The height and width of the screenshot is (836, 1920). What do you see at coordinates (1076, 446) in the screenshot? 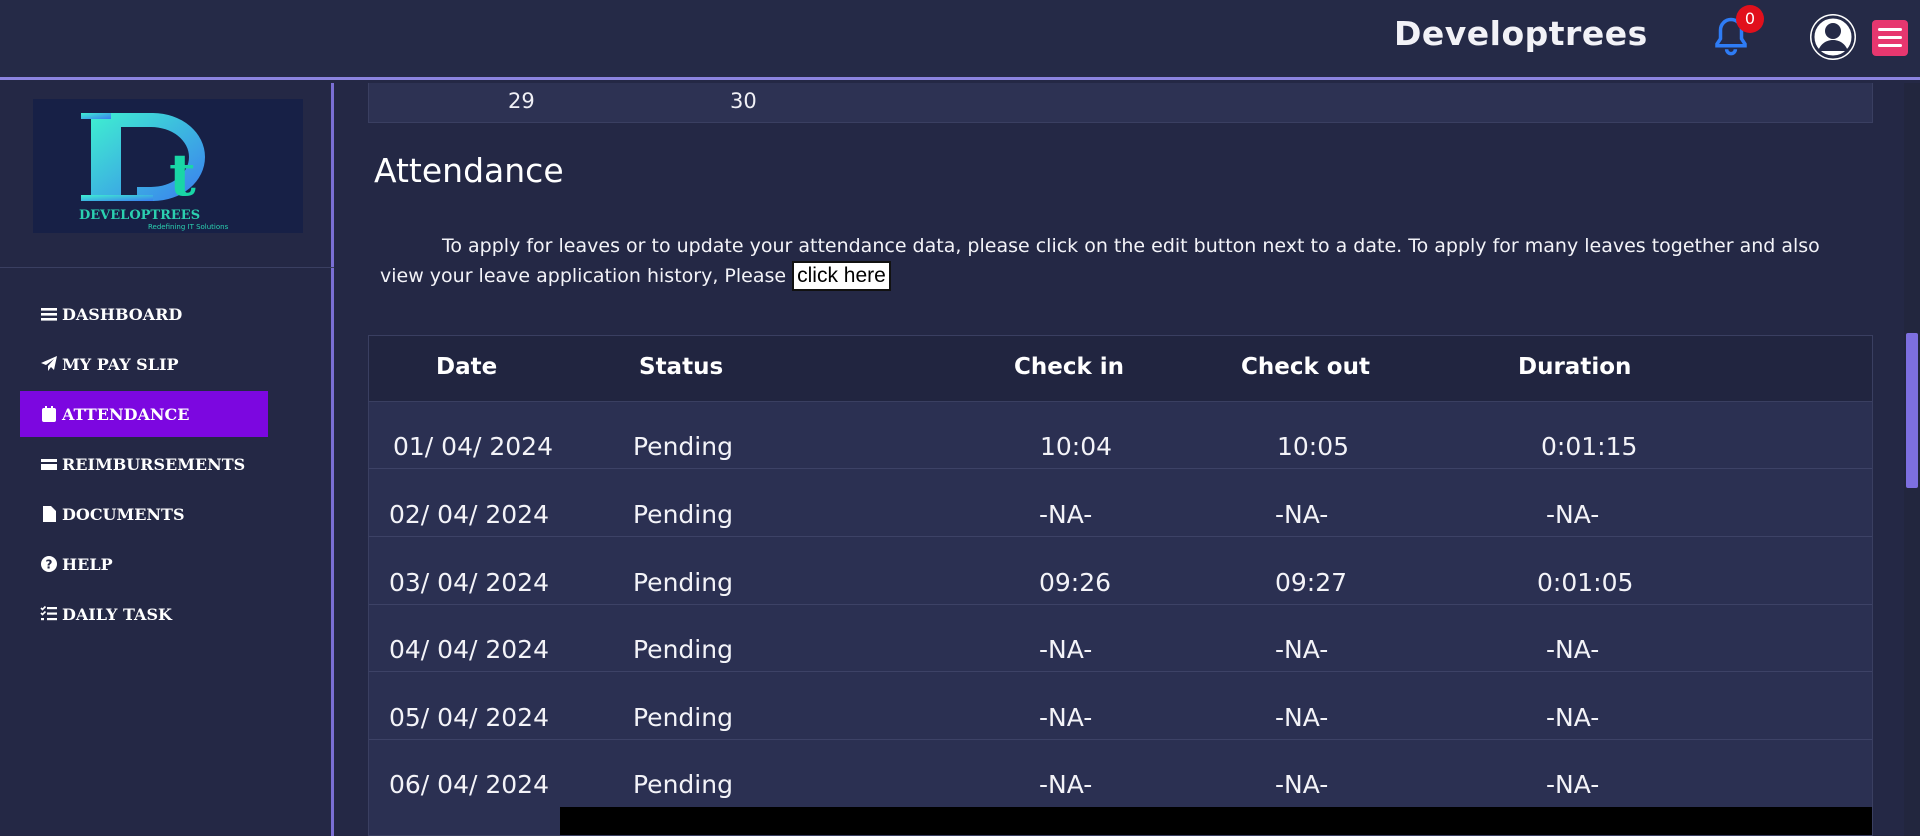
I see `cell-check-in: 10:04` at bounding box center [1076, 446].